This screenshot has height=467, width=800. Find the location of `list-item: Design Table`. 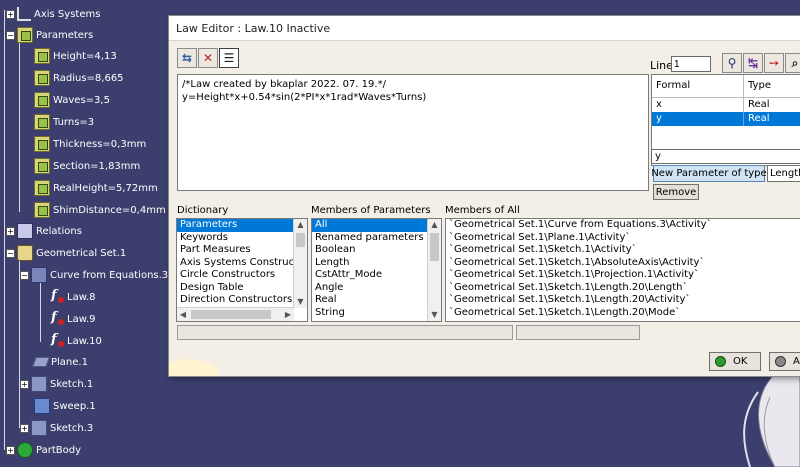

list-item: Design Table is located at coordinates (242, 288).